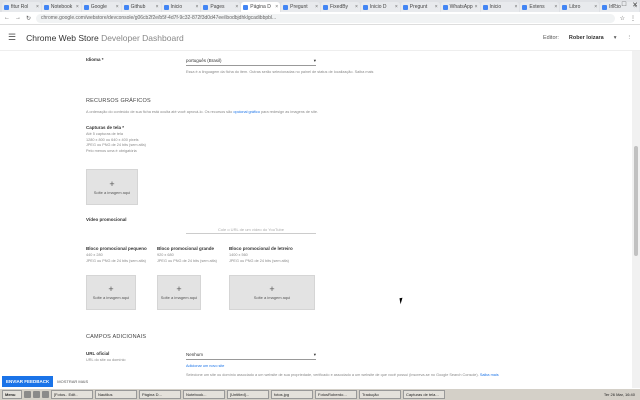 This screenshot has width=640, height=400. I want to click on feedback-bar: ENVIAR FEEDBACK MOSTRAR MAIS, so click(45, 381).